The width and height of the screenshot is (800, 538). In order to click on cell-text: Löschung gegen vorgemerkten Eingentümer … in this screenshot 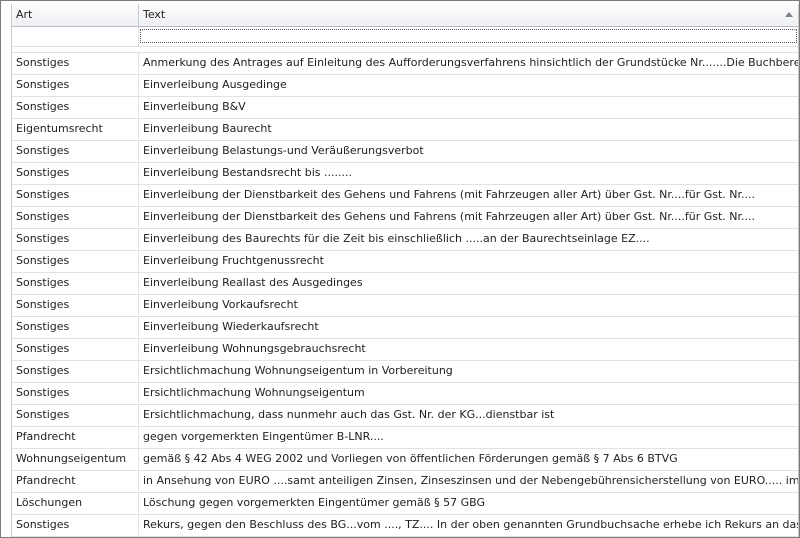, I will do `click(468, 503)`.